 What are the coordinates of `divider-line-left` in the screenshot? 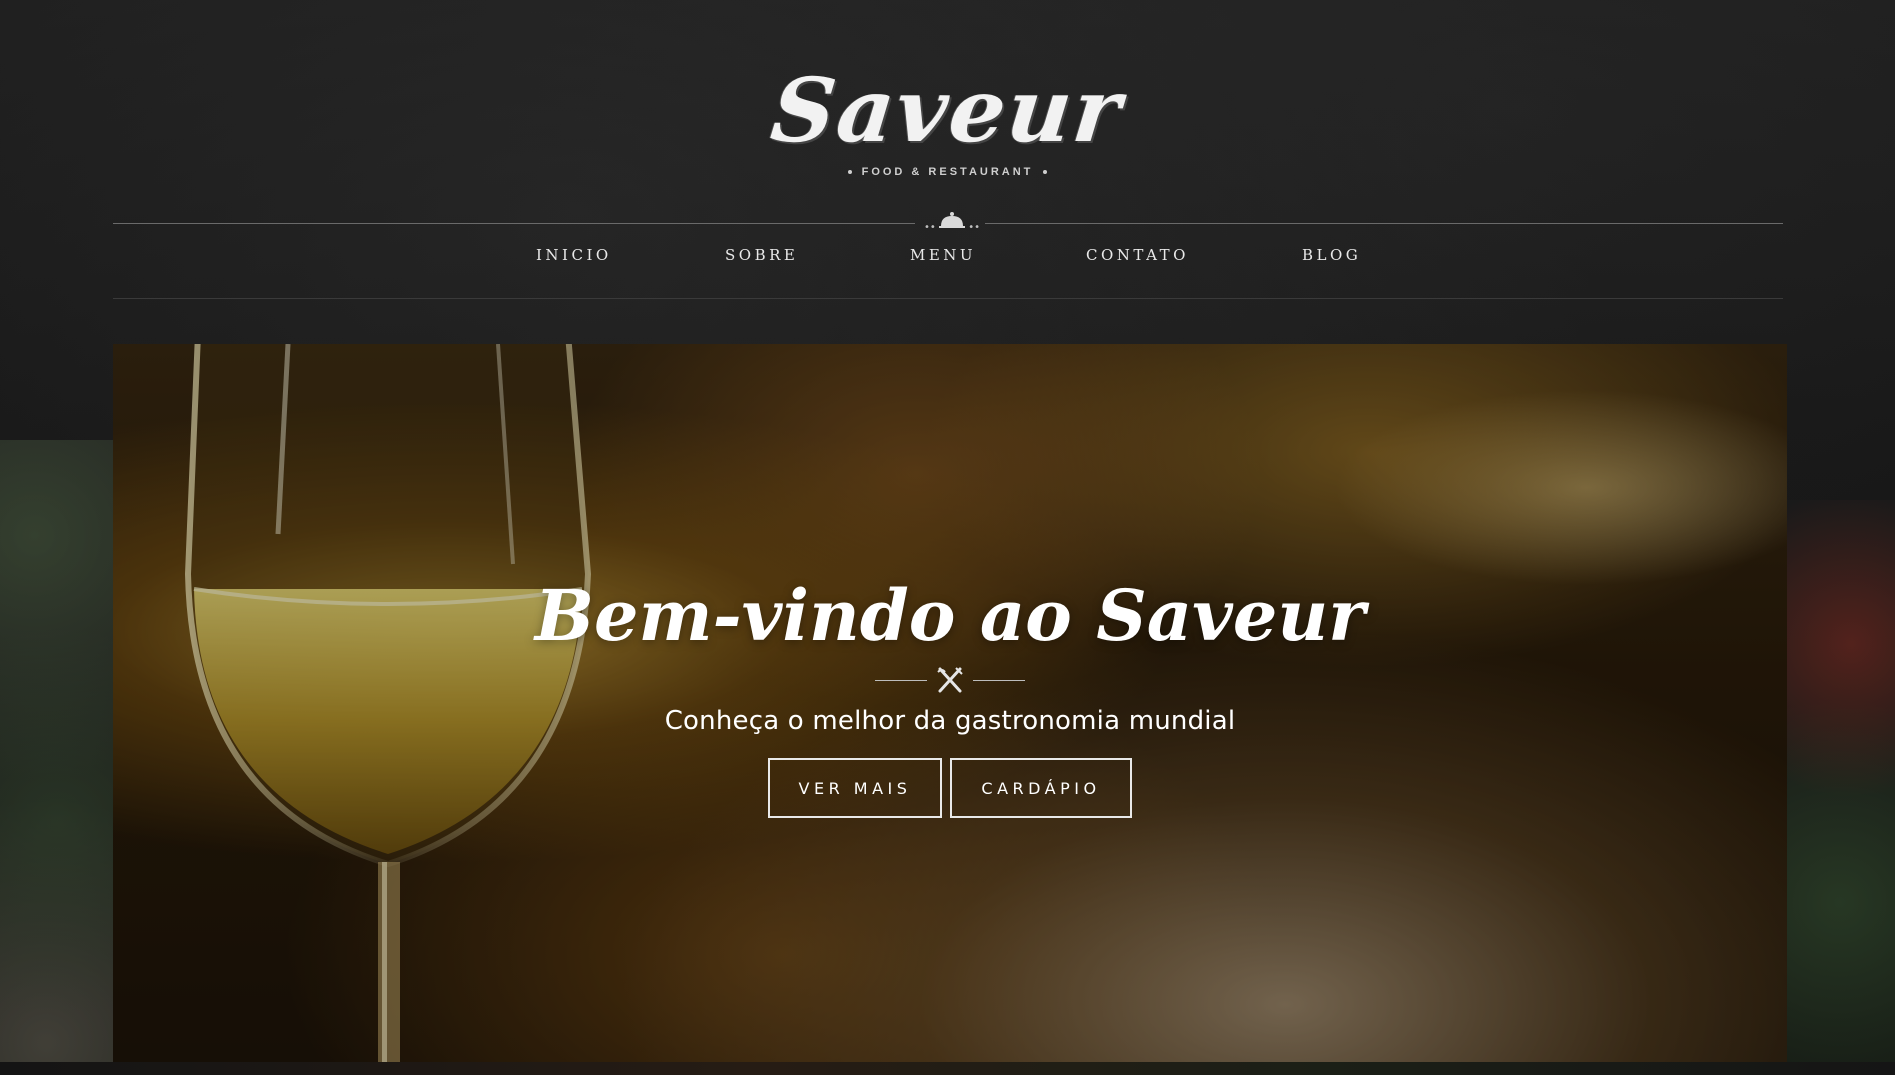 It's located at (514, 223).